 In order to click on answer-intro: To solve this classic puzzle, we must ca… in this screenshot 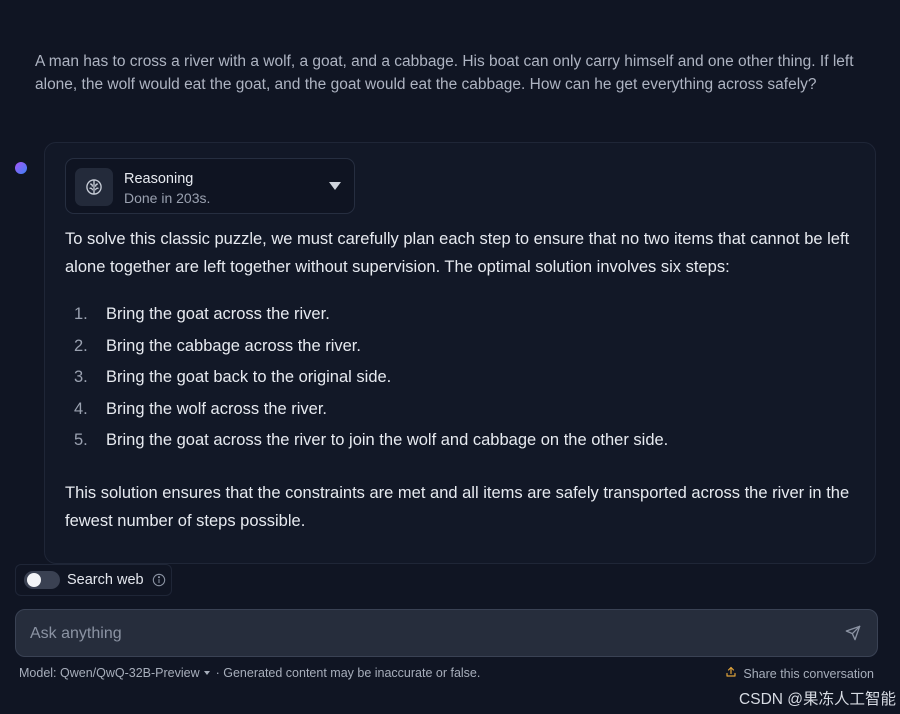, I will do `click(457, 253)`.